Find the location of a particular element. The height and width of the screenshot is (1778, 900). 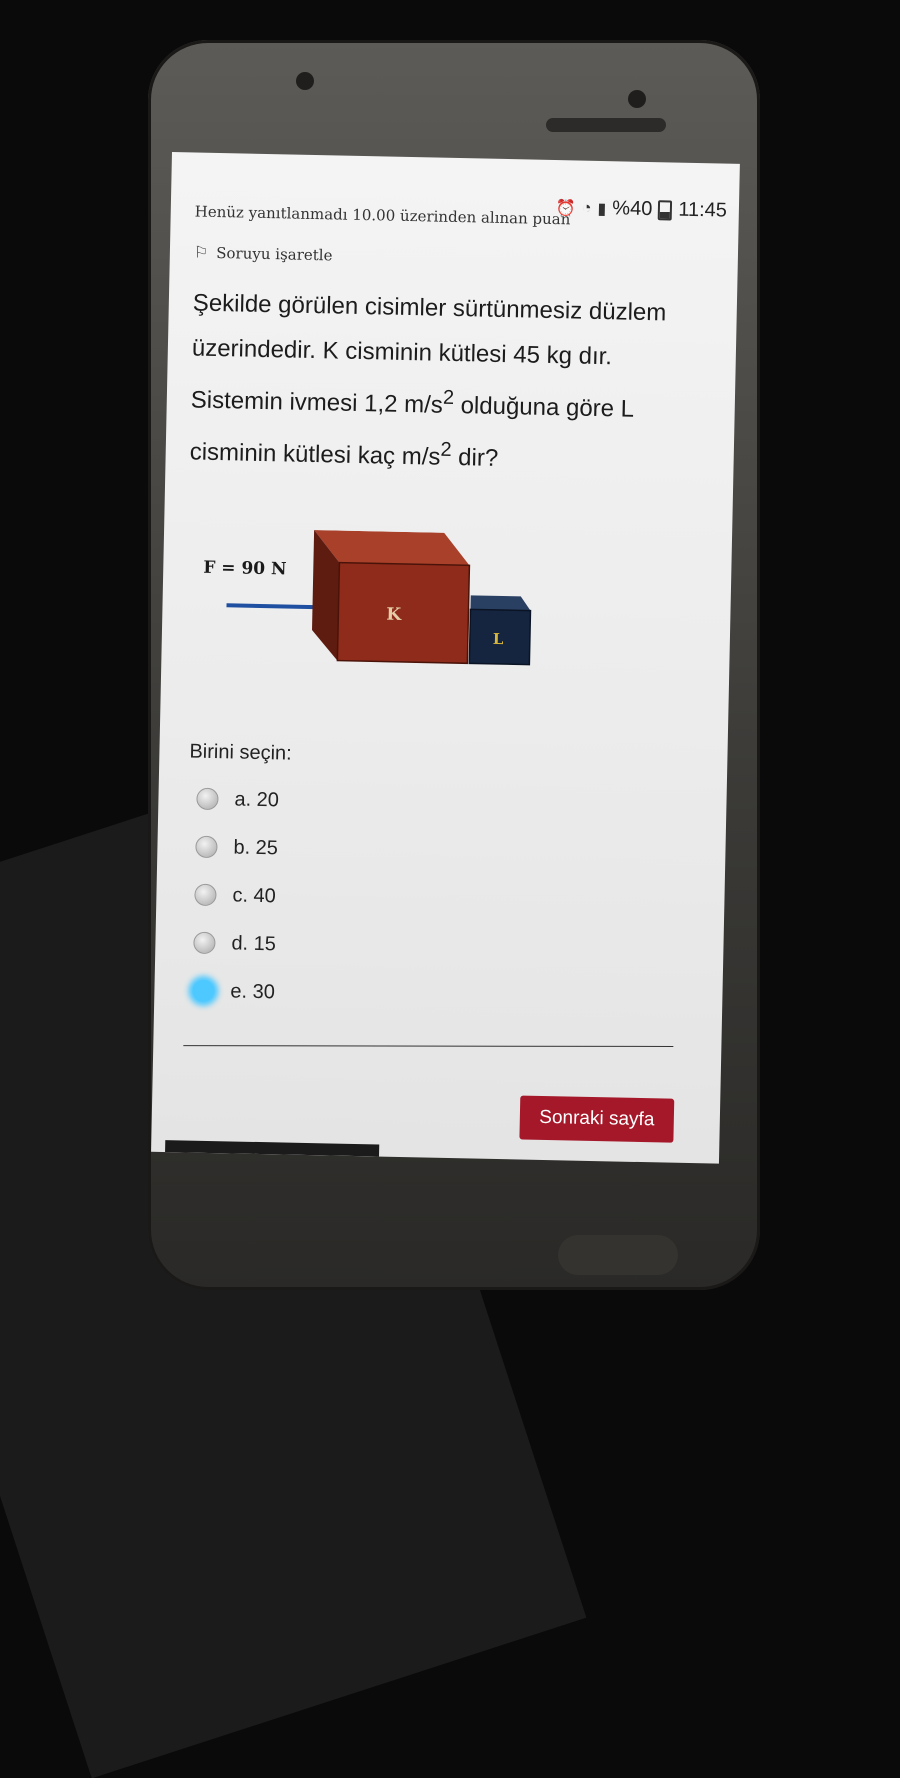

radio-button-e is located at coordinates (203, 991).